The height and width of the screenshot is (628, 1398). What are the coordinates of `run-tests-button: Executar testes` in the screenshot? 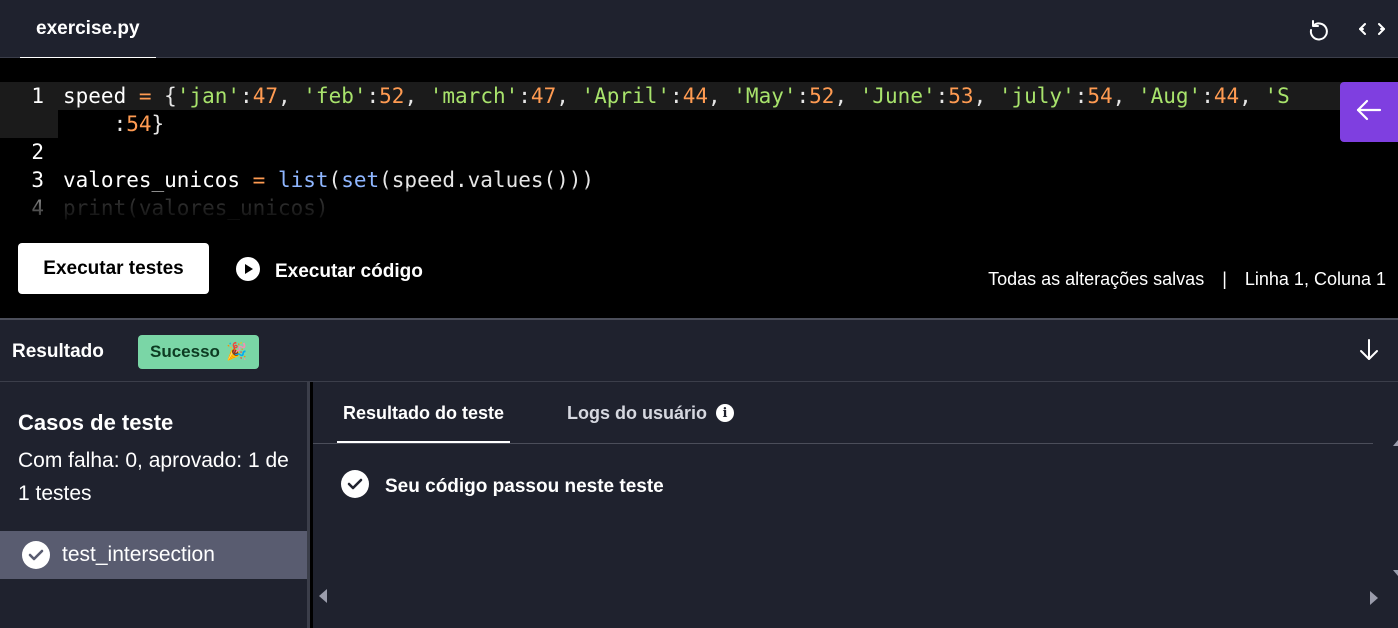 It's located at (113, 268).